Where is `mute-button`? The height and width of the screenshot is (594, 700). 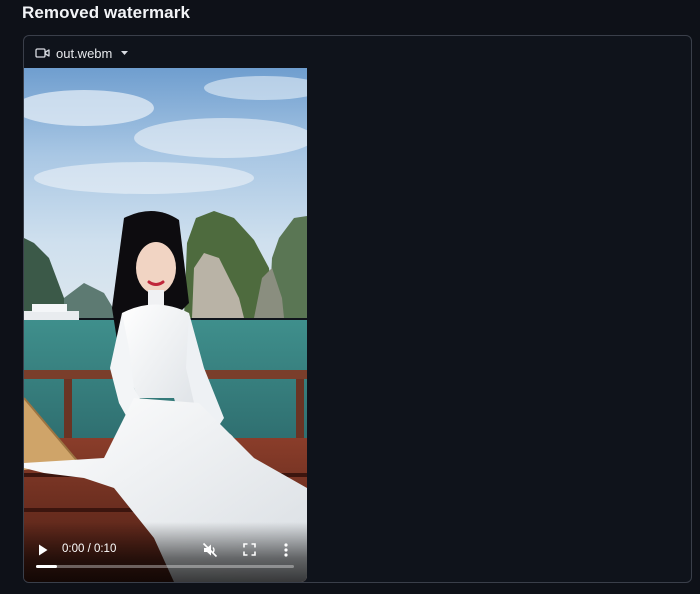
mute-button is located at coordinates (210, 550).